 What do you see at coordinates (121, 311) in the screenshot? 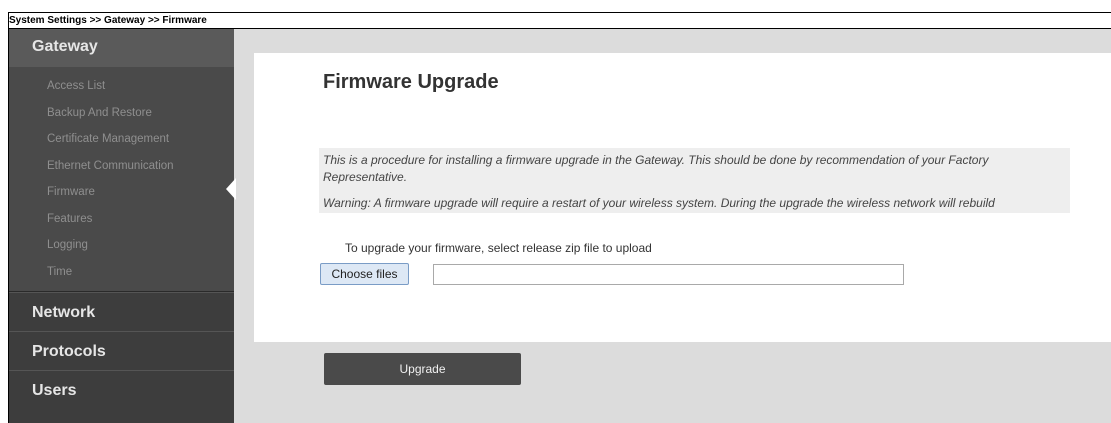
I see `sidebar-header-network: Network` at bounding box center [121, 311].